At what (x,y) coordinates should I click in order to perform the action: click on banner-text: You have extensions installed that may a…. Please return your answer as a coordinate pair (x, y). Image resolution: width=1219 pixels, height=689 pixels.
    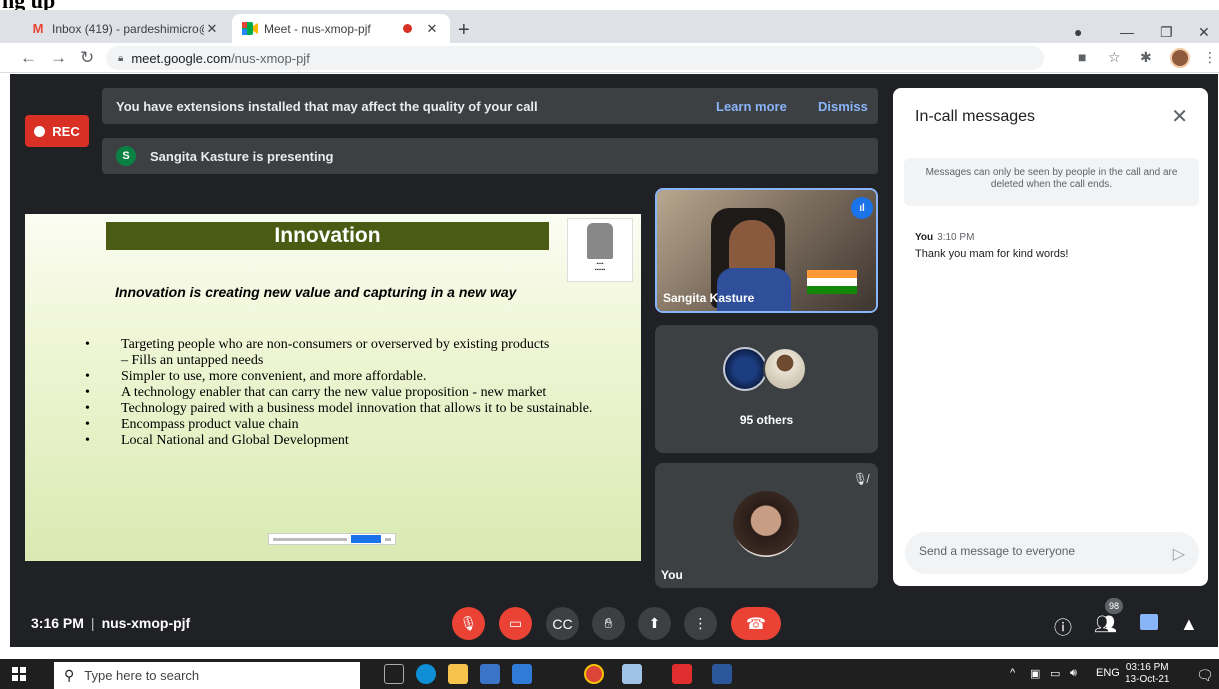
    Looking at the image, I should click on (327, 106).